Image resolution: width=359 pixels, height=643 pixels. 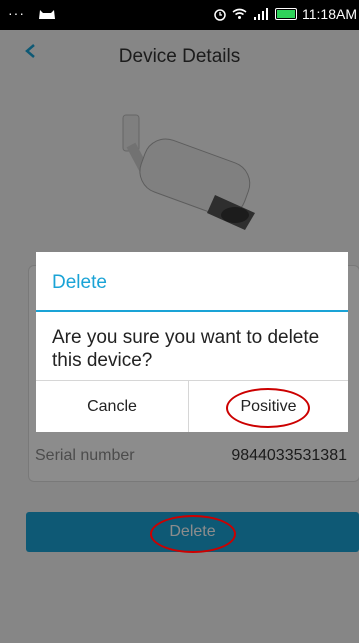 I want to click on dialog-title: Delete, so click(x=79, y=282).